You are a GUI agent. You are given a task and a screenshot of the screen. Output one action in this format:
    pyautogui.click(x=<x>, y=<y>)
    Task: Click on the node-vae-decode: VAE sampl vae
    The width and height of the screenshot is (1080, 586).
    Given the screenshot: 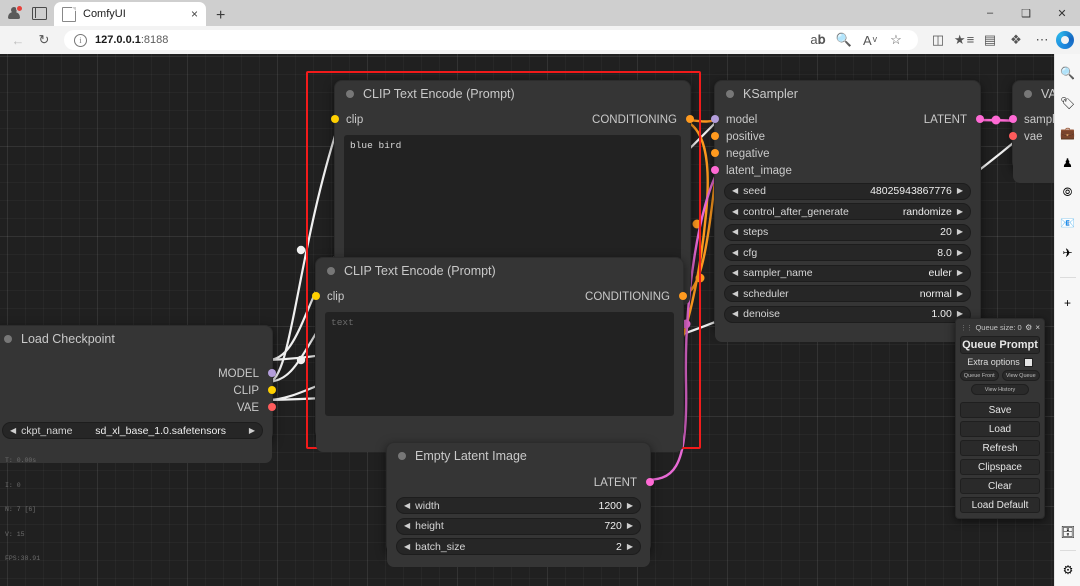 What is the action you would take?
    pyautogui.click(x=1031, y=131)
    